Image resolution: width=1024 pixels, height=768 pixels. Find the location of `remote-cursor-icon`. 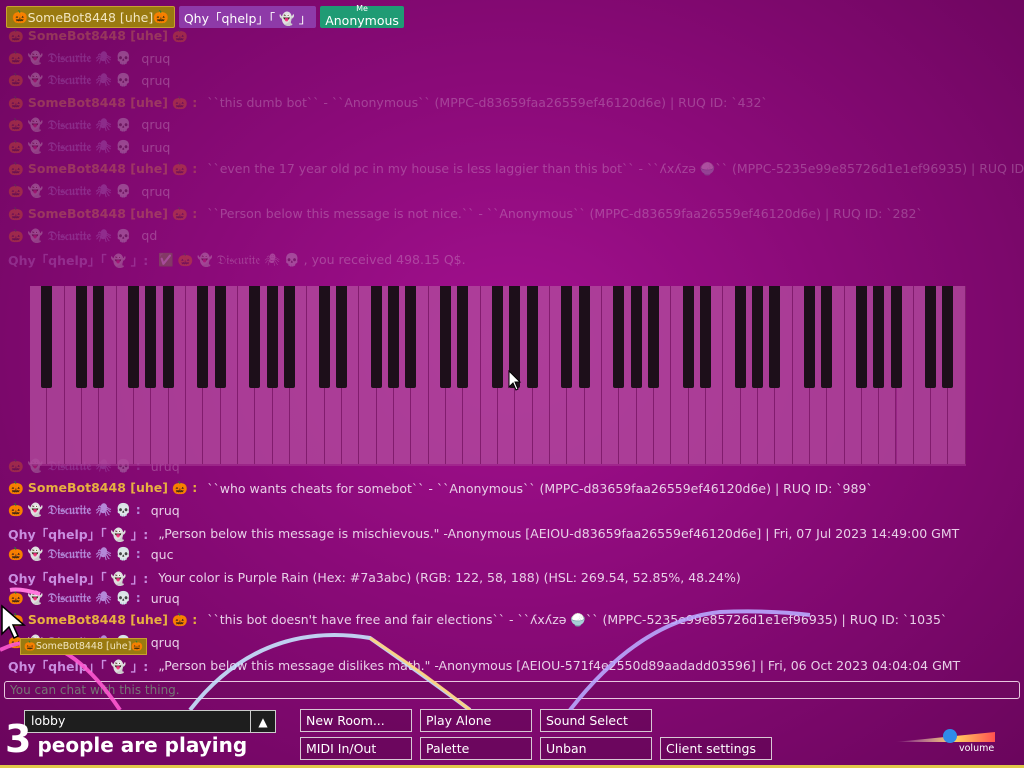

remote-cursor-icon is located at coordinates (14, 622).